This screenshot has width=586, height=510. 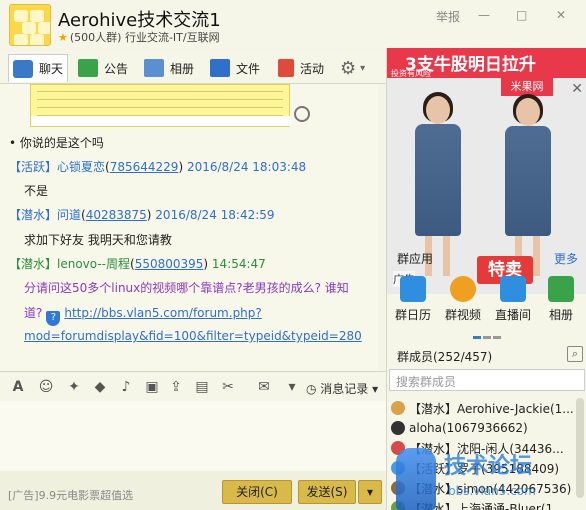 I want to click on tab-label: 相册, so click(x=182, y=68).